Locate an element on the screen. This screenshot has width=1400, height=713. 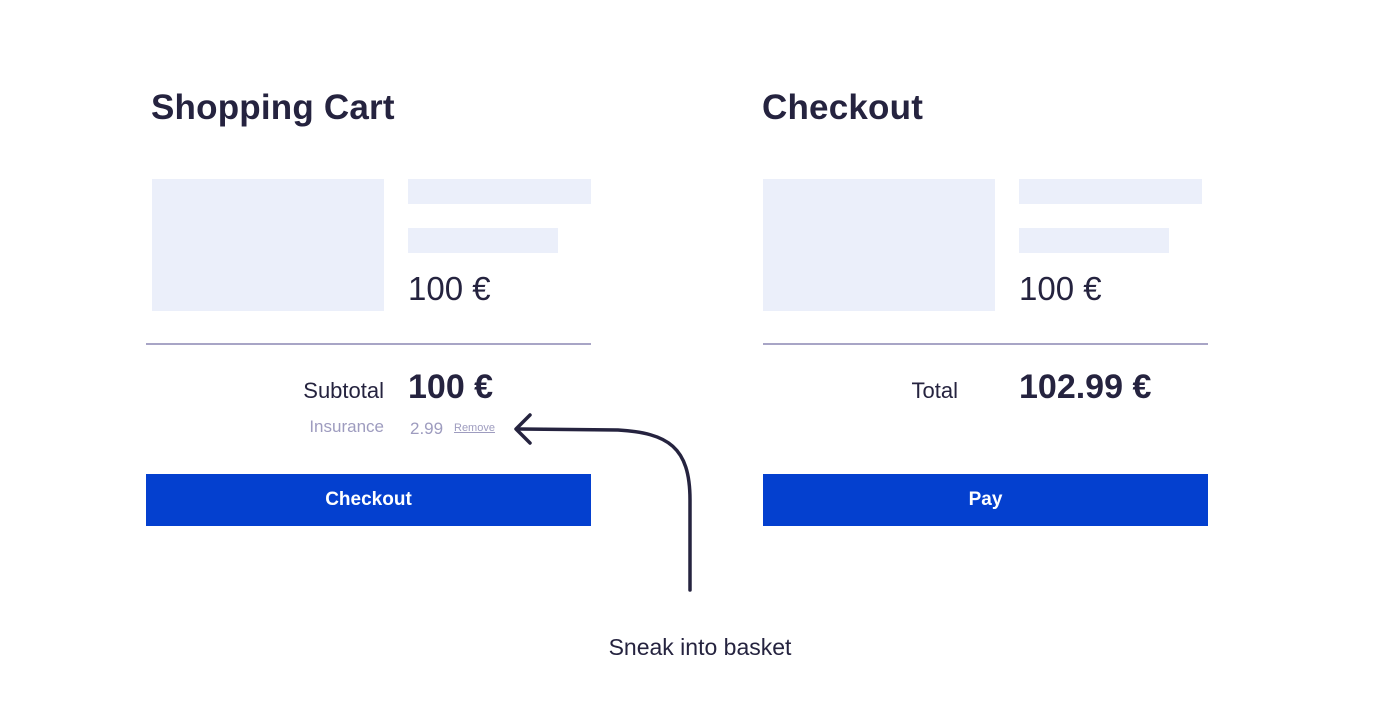
curved-arrow-icon is located at coordinates (603, 502).